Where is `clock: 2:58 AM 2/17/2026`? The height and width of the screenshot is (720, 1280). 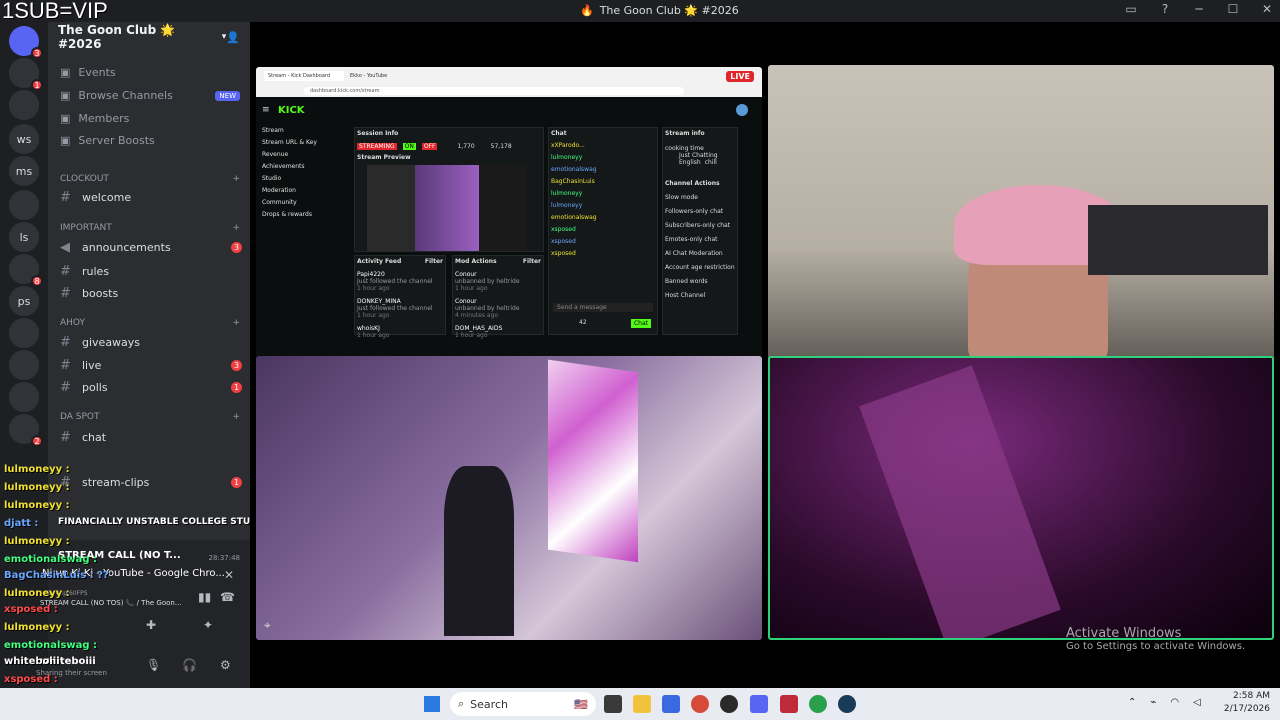 clock: 2:58 AM 2/17/2026 is located at coordinates (1247, 703).